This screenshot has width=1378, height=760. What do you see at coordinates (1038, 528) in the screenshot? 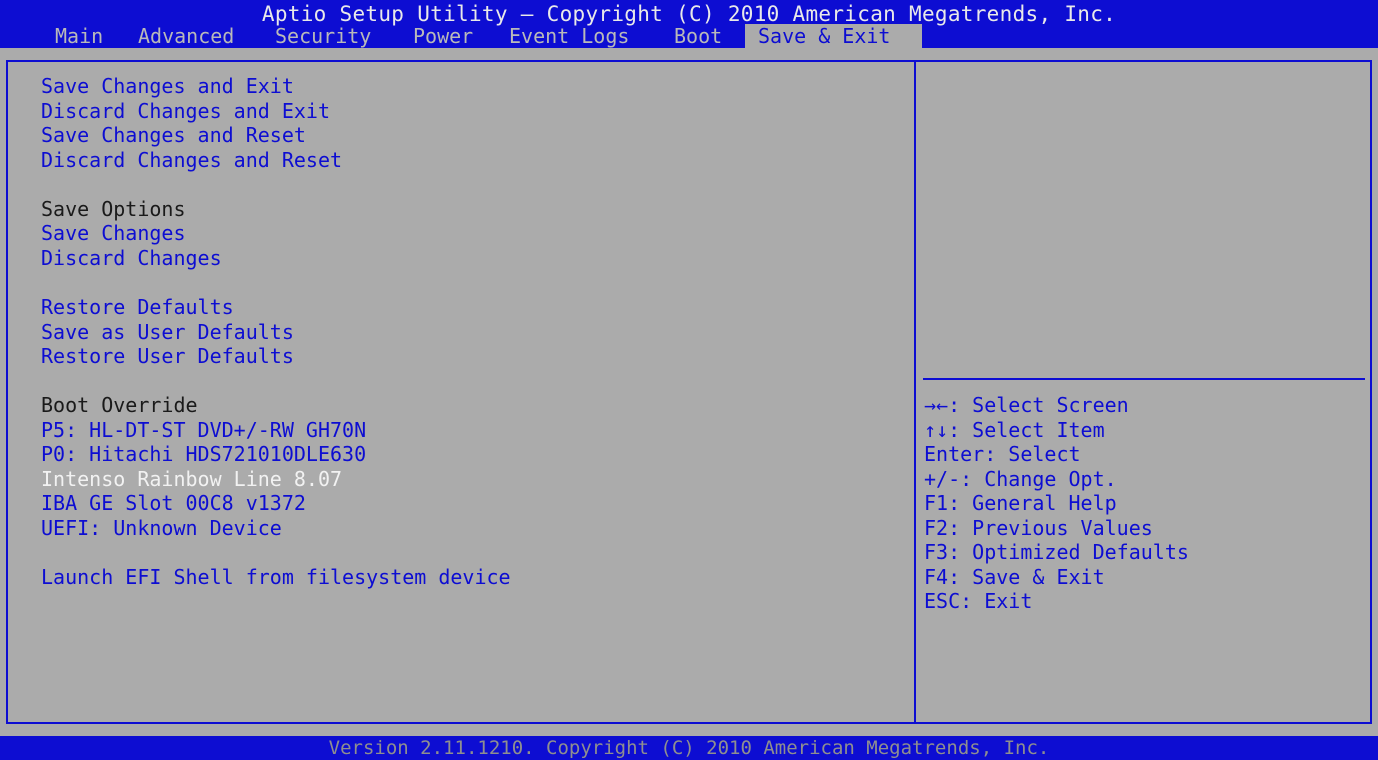
I see `help-previous-values: F2: Previous Values` at bounding box center [1038, 528].